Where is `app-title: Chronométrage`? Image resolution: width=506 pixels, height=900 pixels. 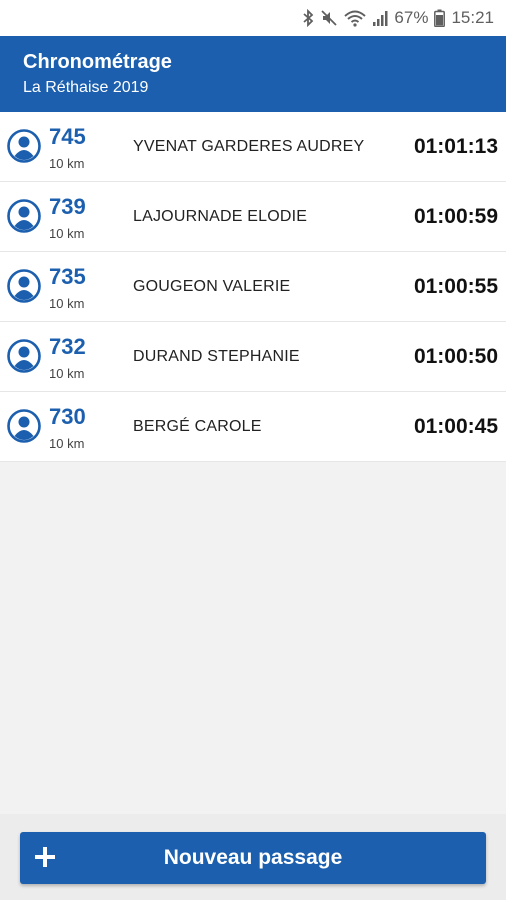
app-title: Chronométrage is located at coordinates (97, 62).